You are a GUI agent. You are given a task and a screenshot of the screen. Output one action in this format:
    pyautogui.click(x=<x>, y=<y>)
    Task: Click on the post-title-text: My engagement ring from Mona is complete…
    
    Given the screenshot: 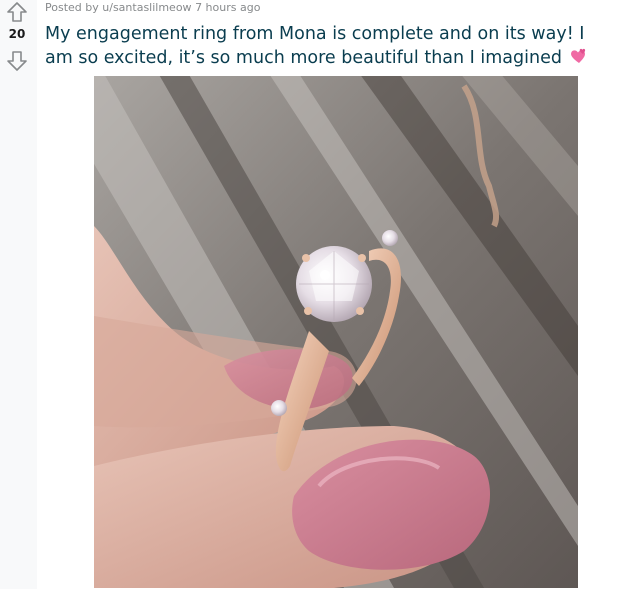 What is the action you would take?
    pyautogui.click(x=315, y=46)
    